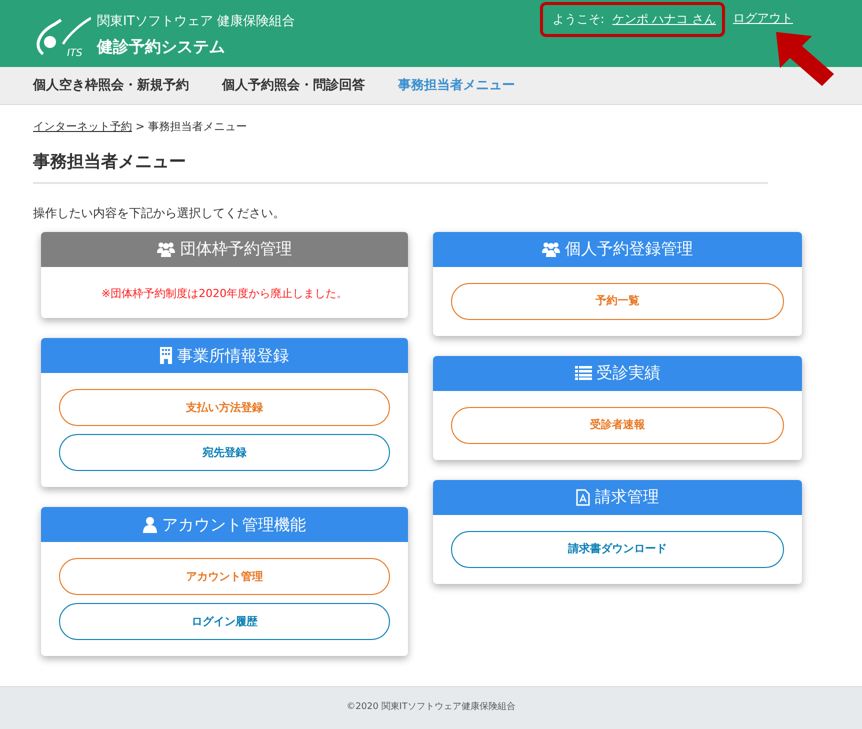 This screenshot has height=729, width=862. Describe the element at coordinates (617, 549) in the screenshot. I see `menu-button: 請求書ダウンロード` at that location.